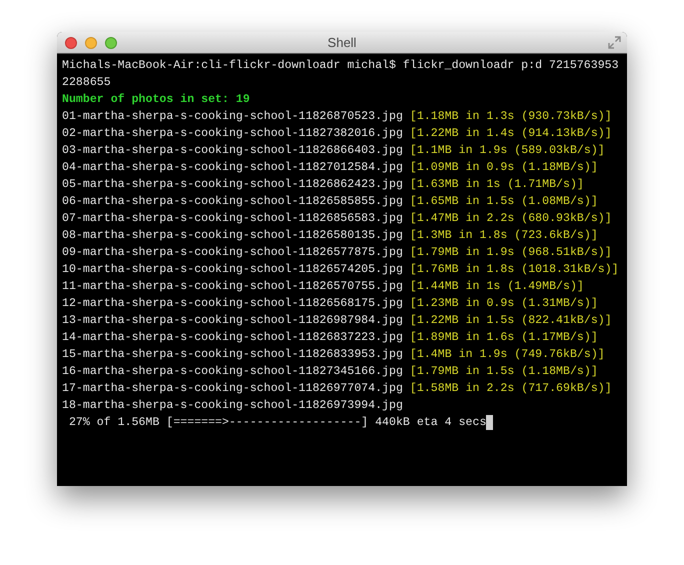 Image resolution: width=684 pixels, height=565 pixels. Describe the element at coordinates (232, 304) in the screenshot. I see `file-name: 12-martha-sherpa-s-cooking-school-11826568175.jpg` at that location.